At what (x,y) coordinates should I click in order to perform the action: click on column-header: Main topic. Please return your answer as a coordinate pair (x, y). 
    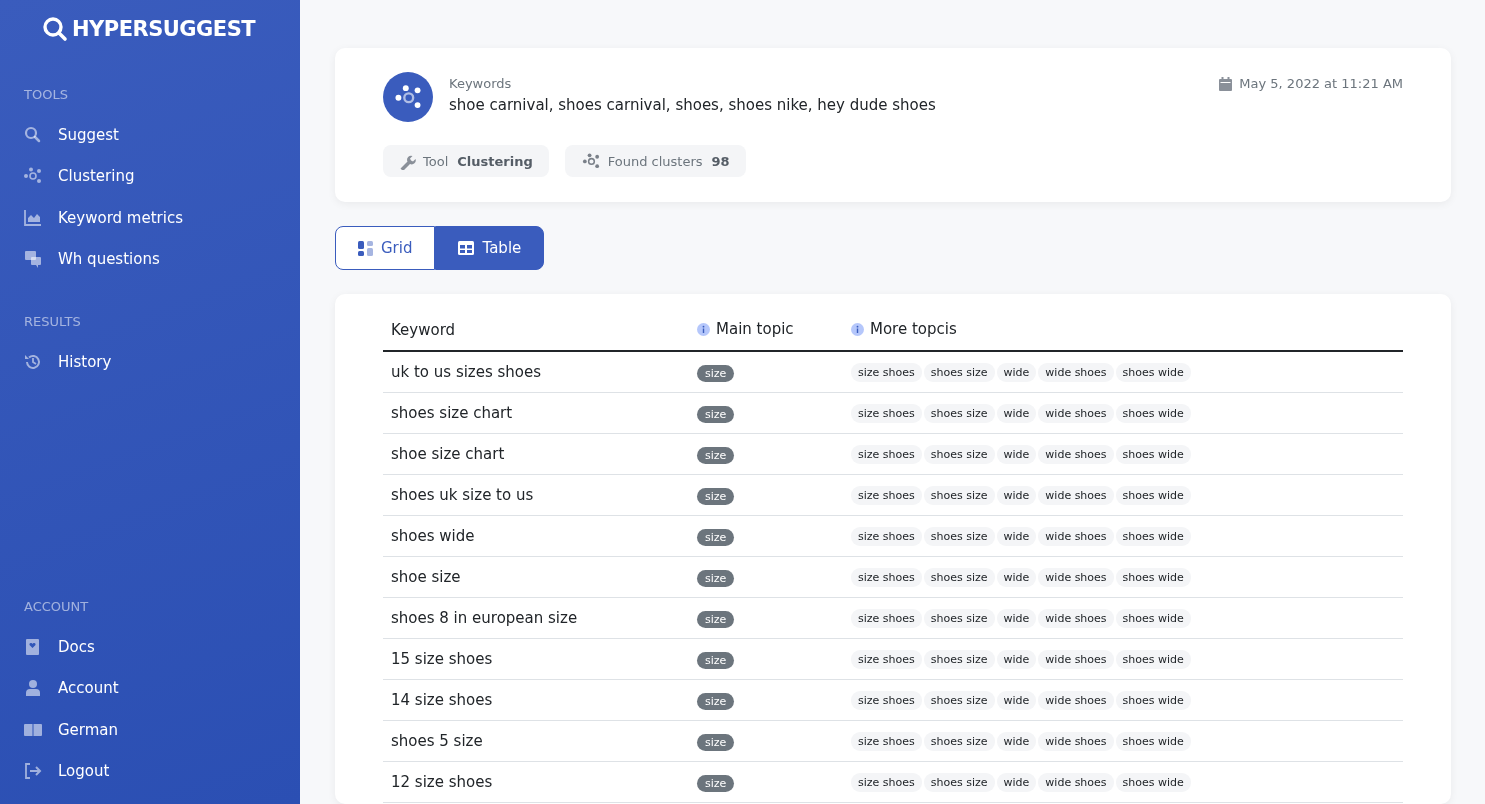
    Looking at the image, I should click on (745, 329).